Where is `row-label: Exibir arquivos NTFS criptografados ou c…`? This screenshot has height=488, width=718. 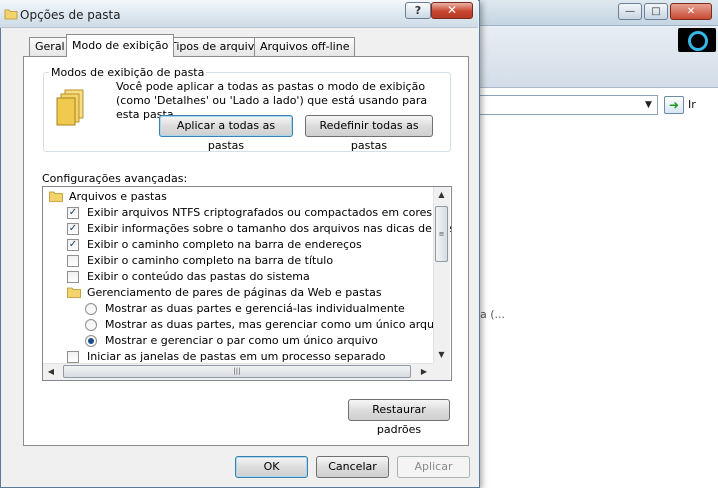 row-label: Exibir arquivos NTFS criptografados ou c… is located at coordinates (259, 213).